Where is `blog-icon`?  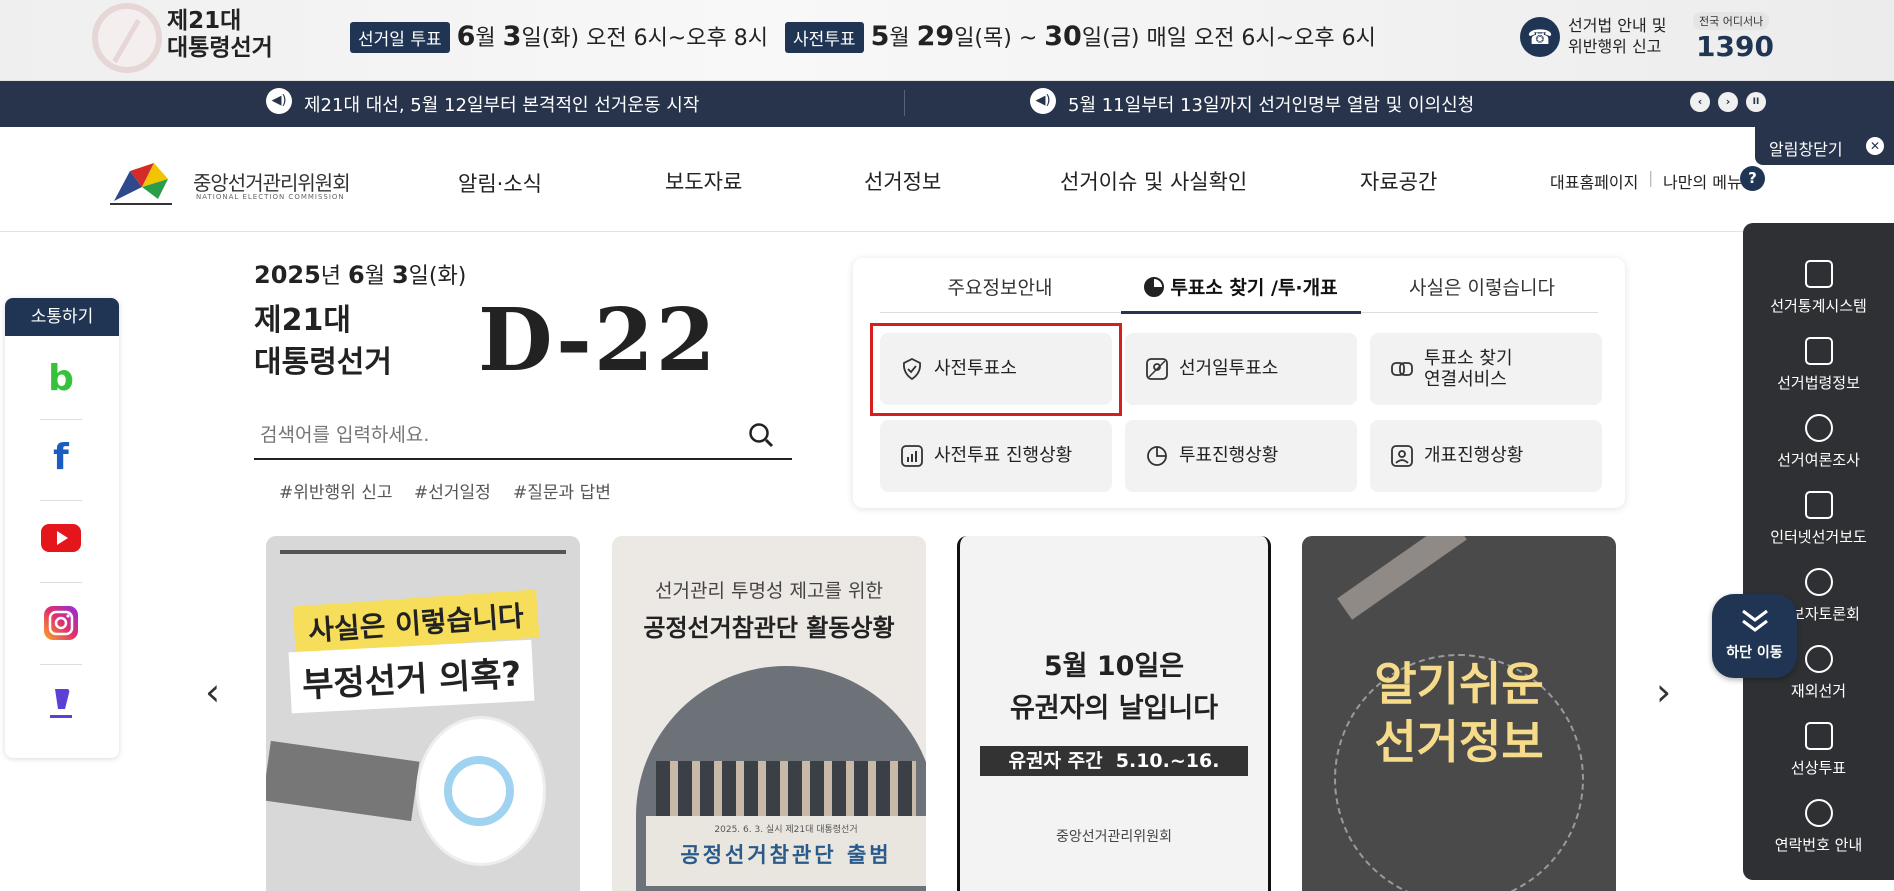 blog-icon is located at coordinates (61, 706).